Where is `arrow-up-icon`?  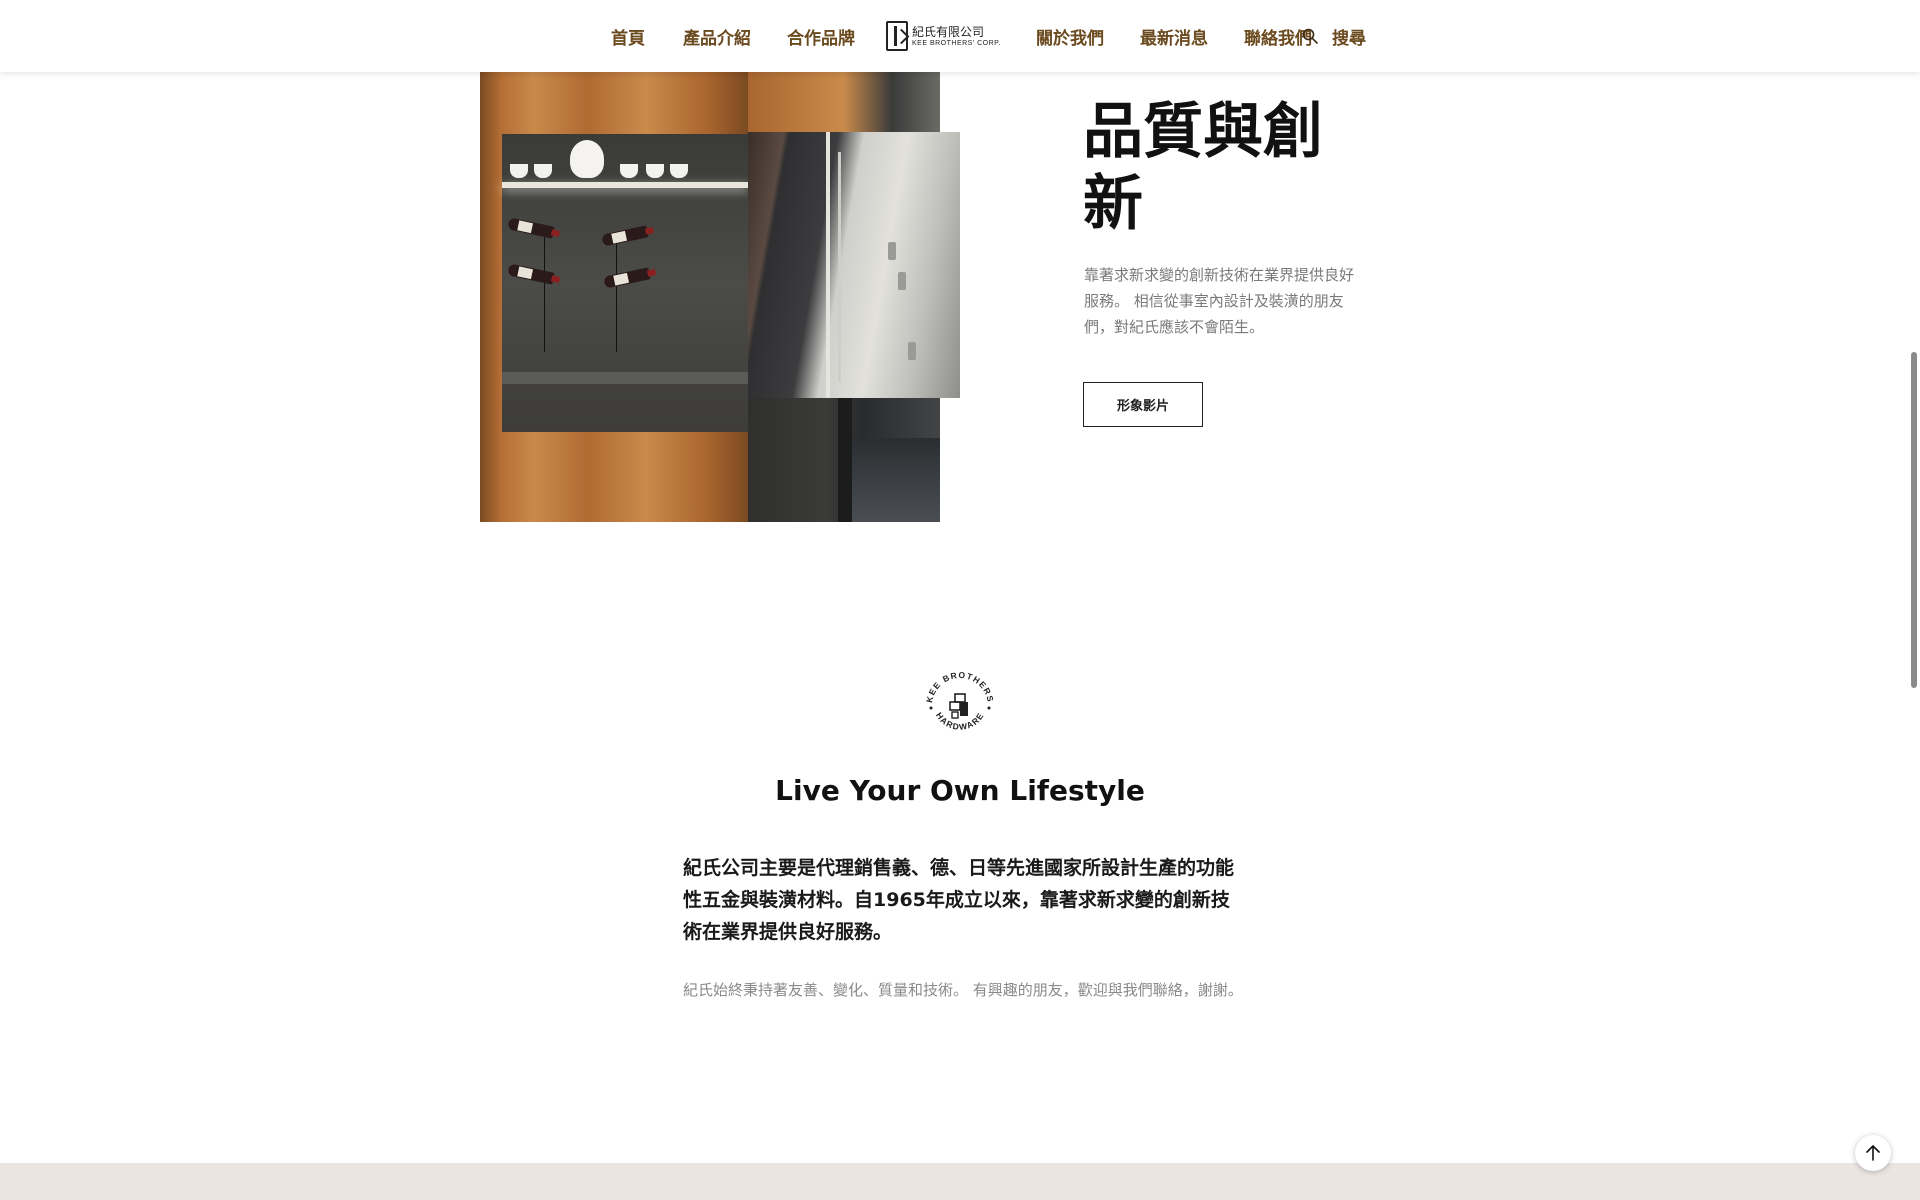 arrow-up-icon is located at coordinates (1873, 1153).